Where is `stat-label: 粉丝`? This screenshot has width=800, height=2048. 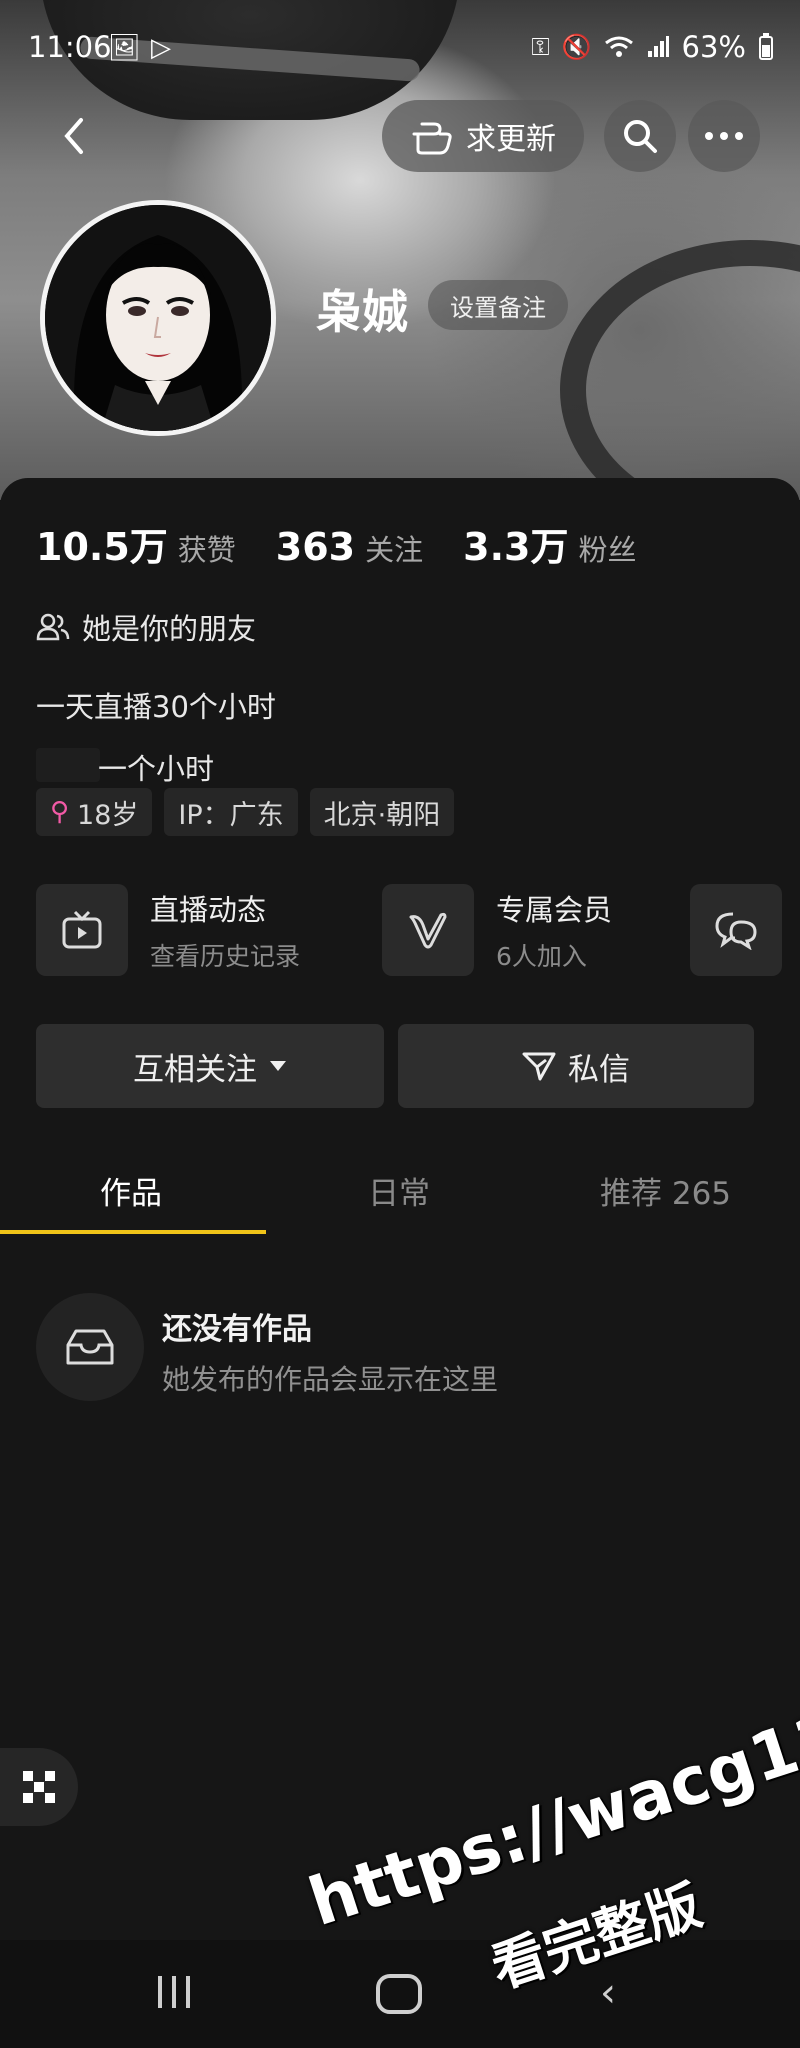 stat-label: 粉丝 is located at coordinates (607, 550).